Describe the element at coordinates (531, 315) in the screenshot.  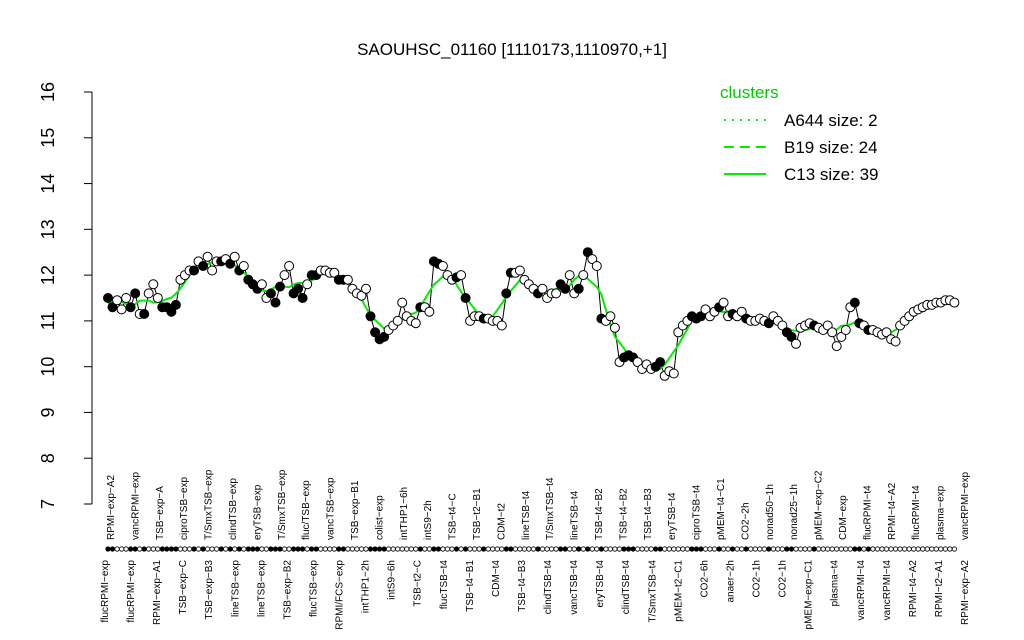
I see `cluster-line` at that location.